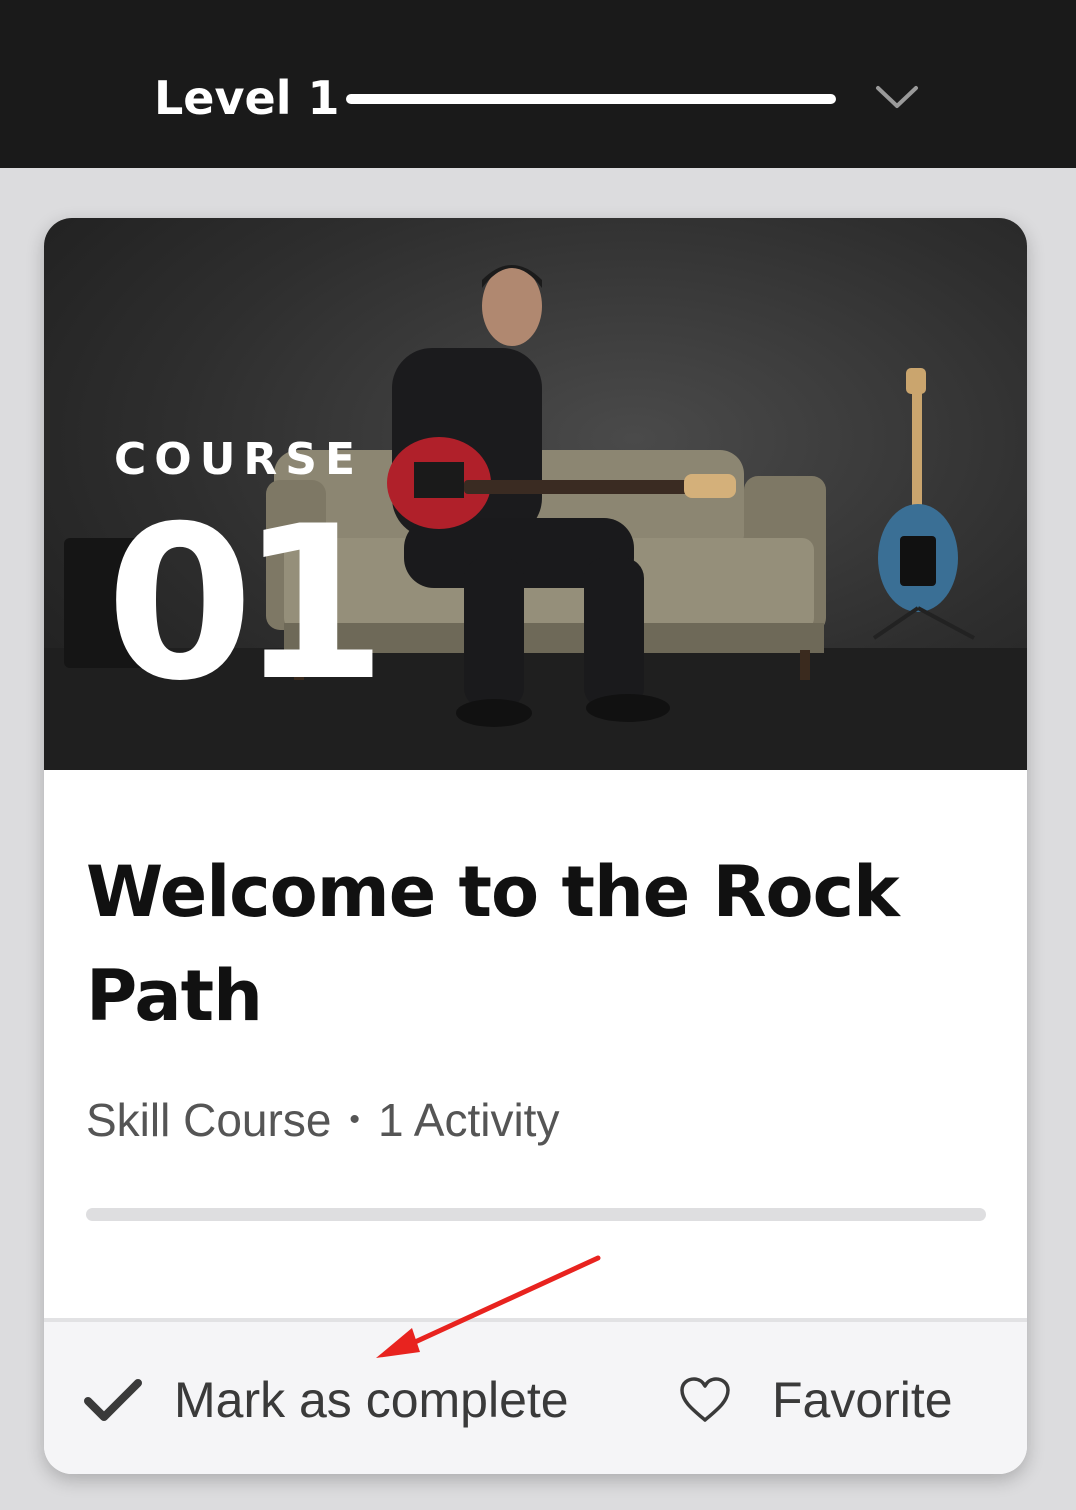 The height and width of the screenshot is (1510, 1076). Describe the element at coordinates (371, 1400) in the screenshot. I see `mark-as-complete-label: Mark as complete` at that location.